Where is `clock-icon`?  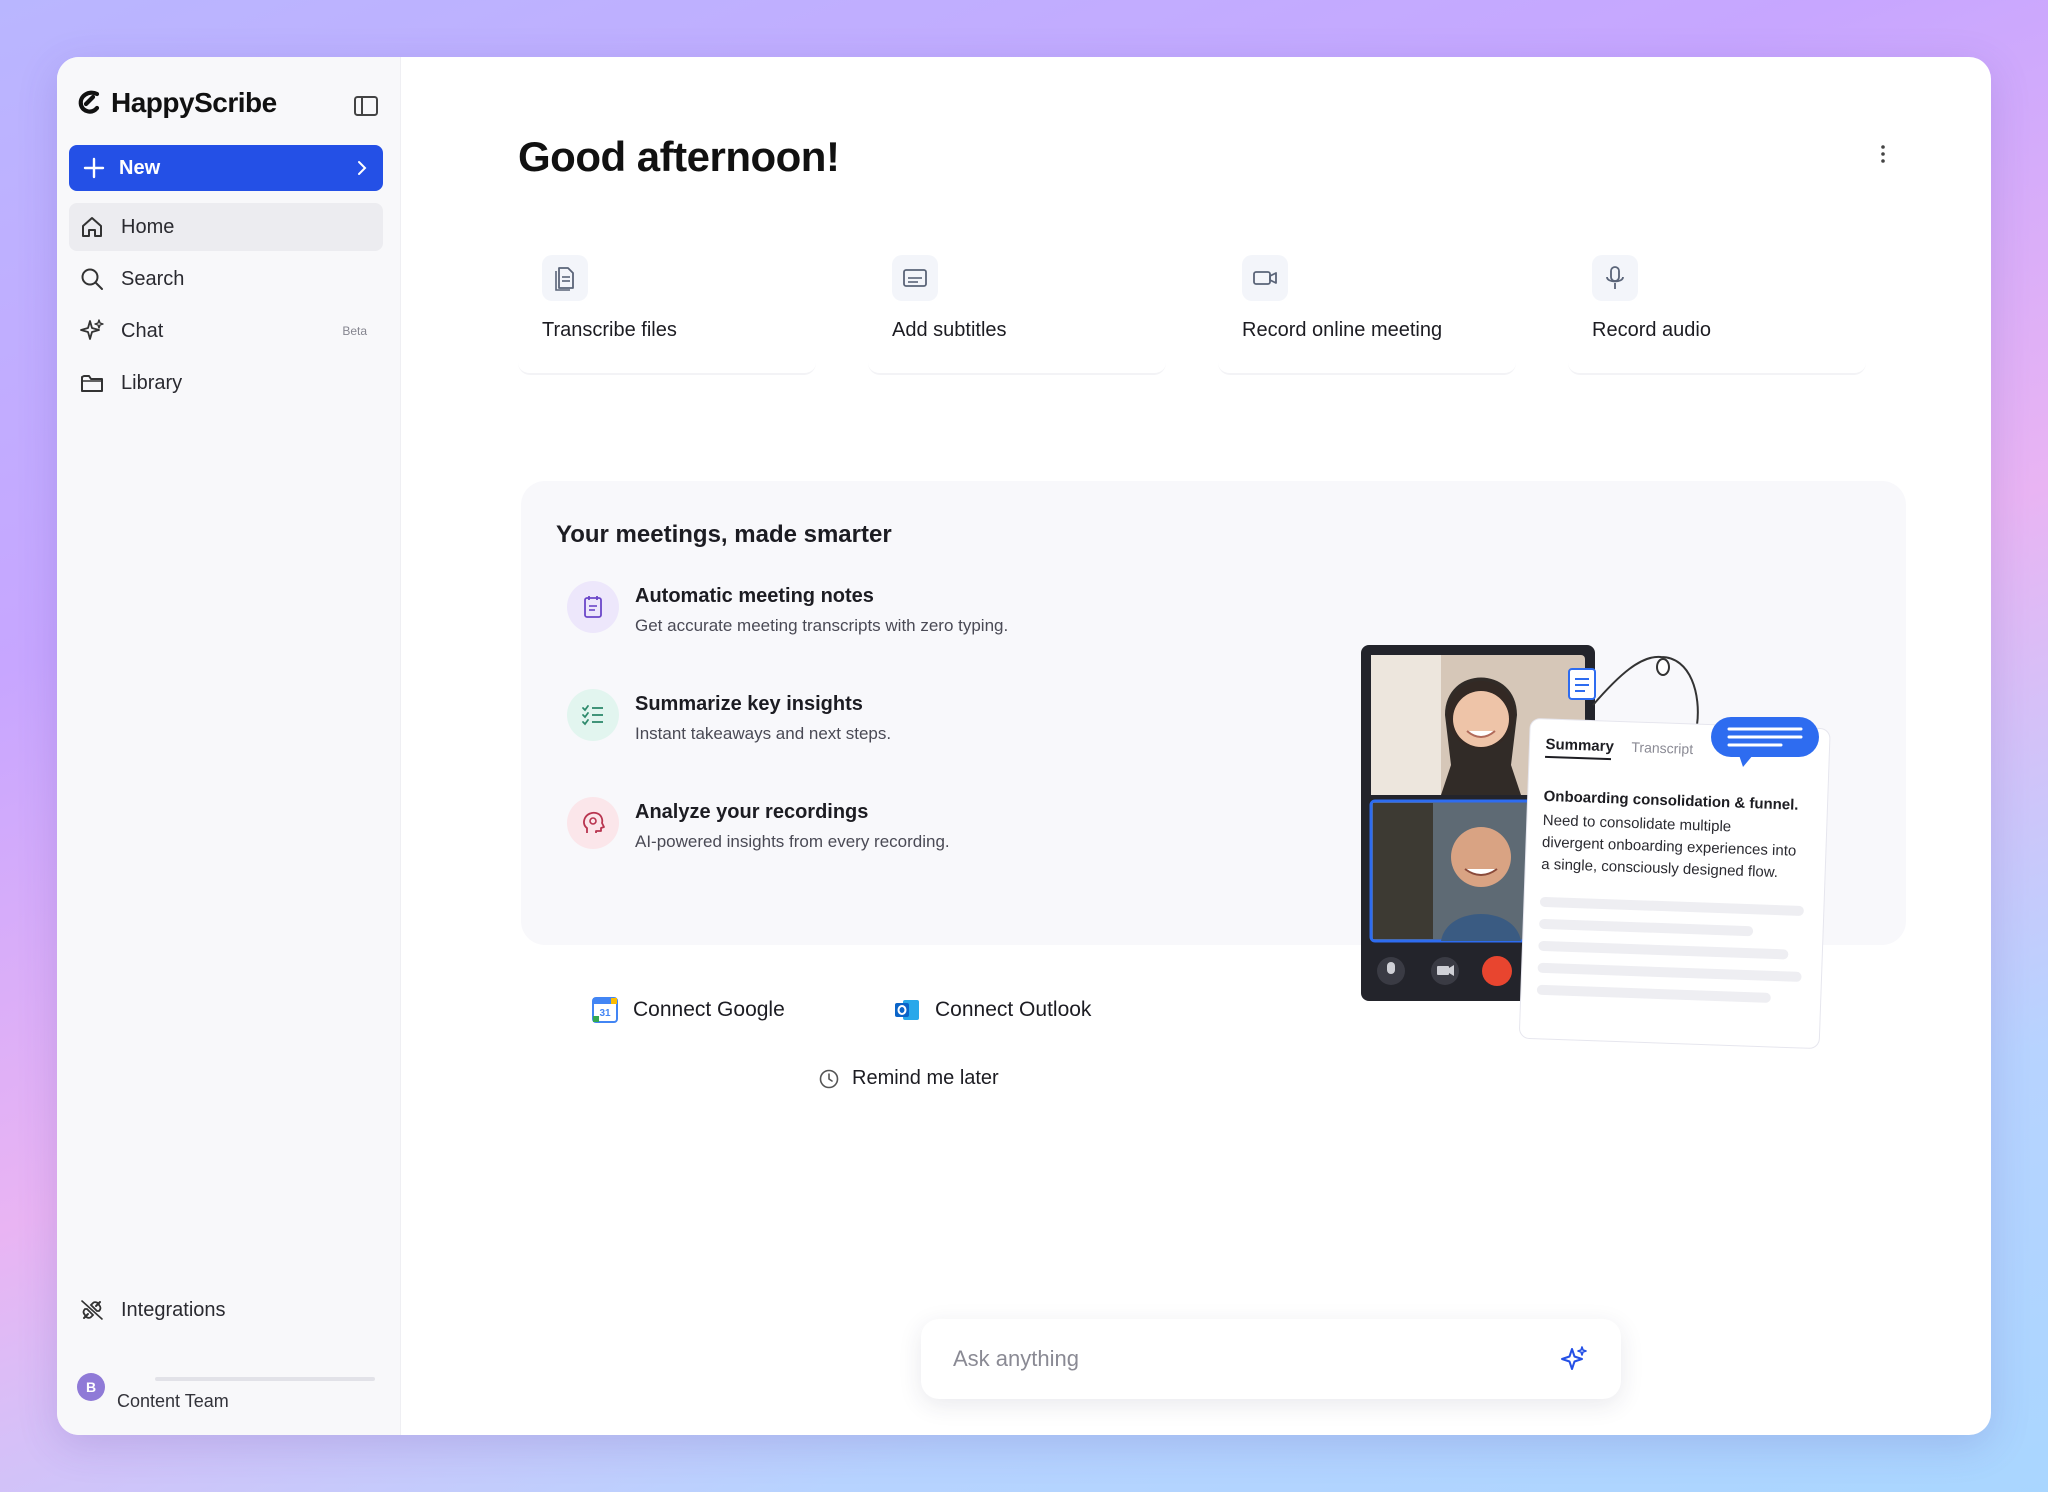 clock-icon is located at coordinates (829, 1078).